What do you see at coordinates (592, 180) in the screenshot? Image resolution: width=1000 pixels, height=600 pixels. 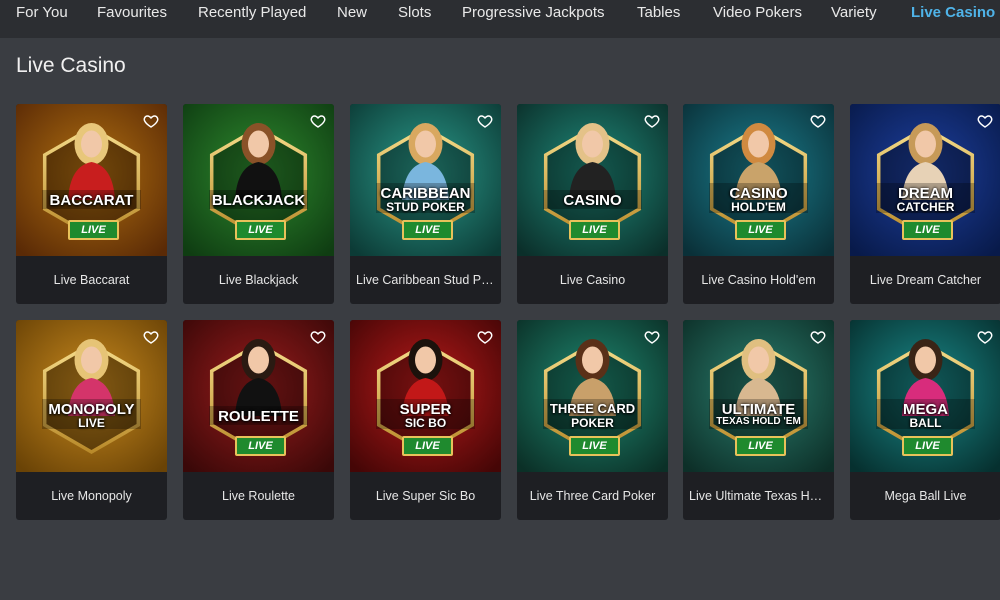 I see `game-thumbnail: CASINO LIVE` at bounding box center [592, 180].